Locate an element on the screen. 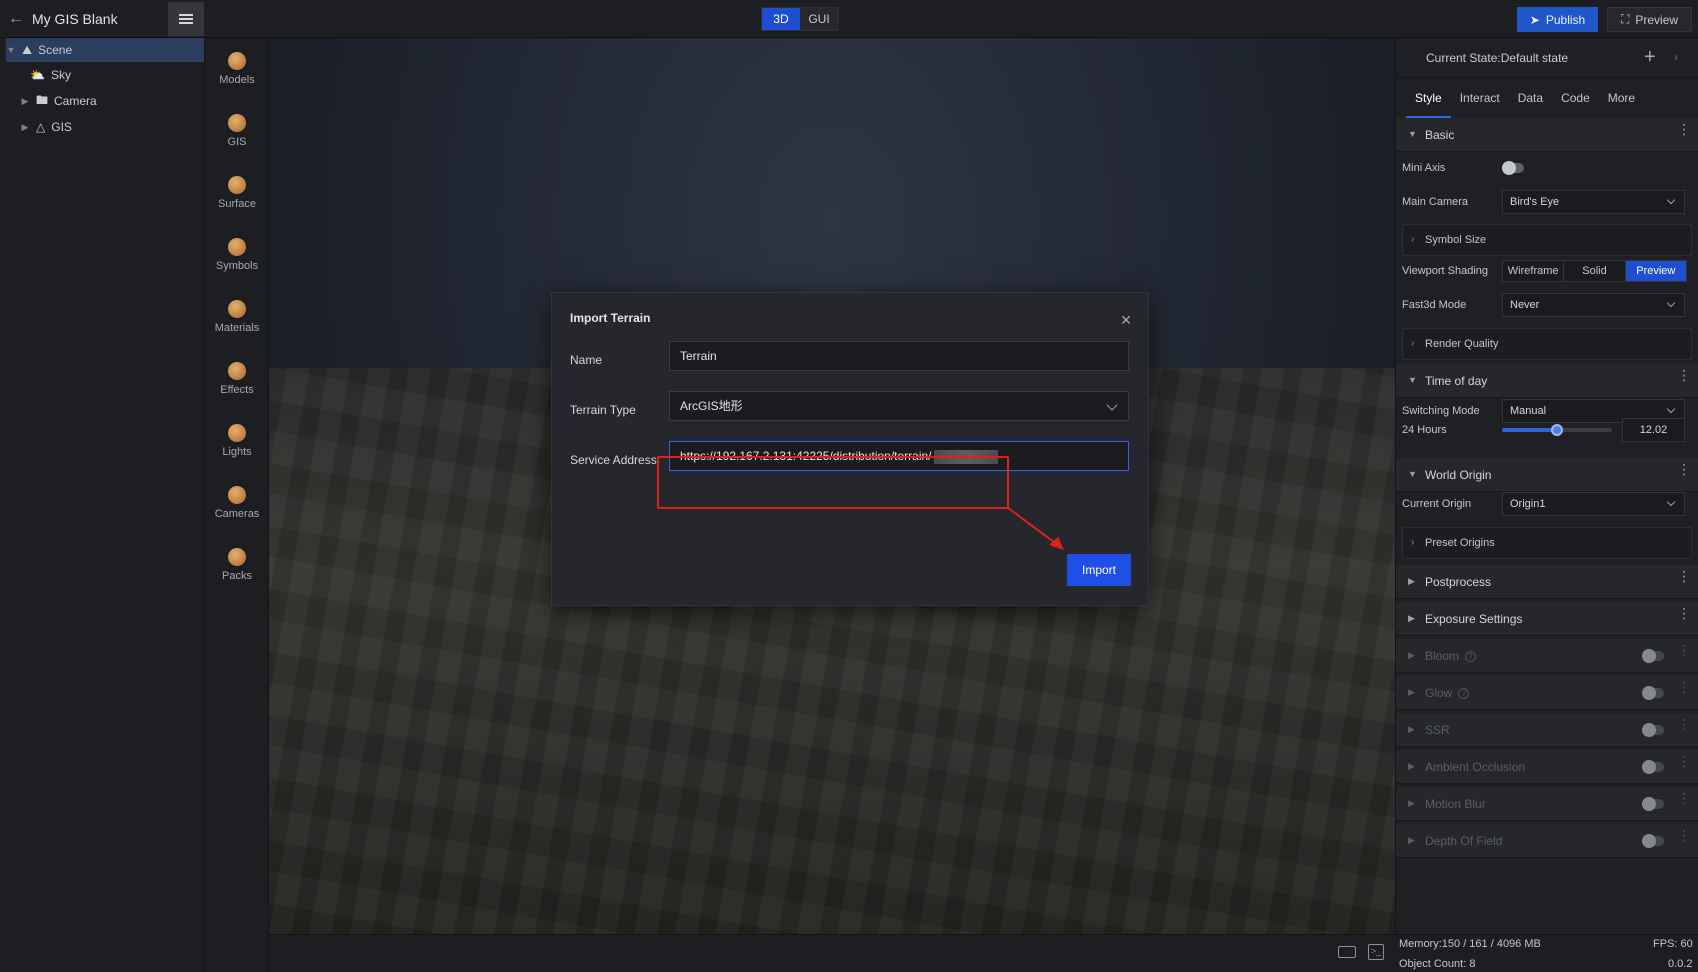  keyboard-icon is located at coordinates (1347, 952).